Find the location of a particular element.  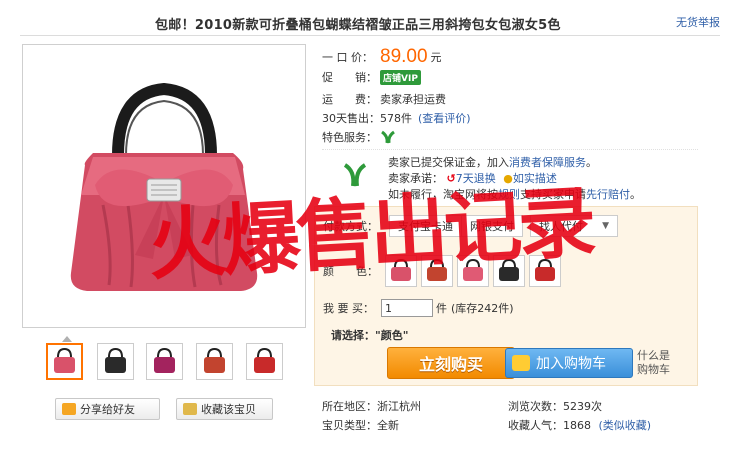

quantity-row: 我 要 买： 1 件 (库存242件) is located at coordinates (418, 308).